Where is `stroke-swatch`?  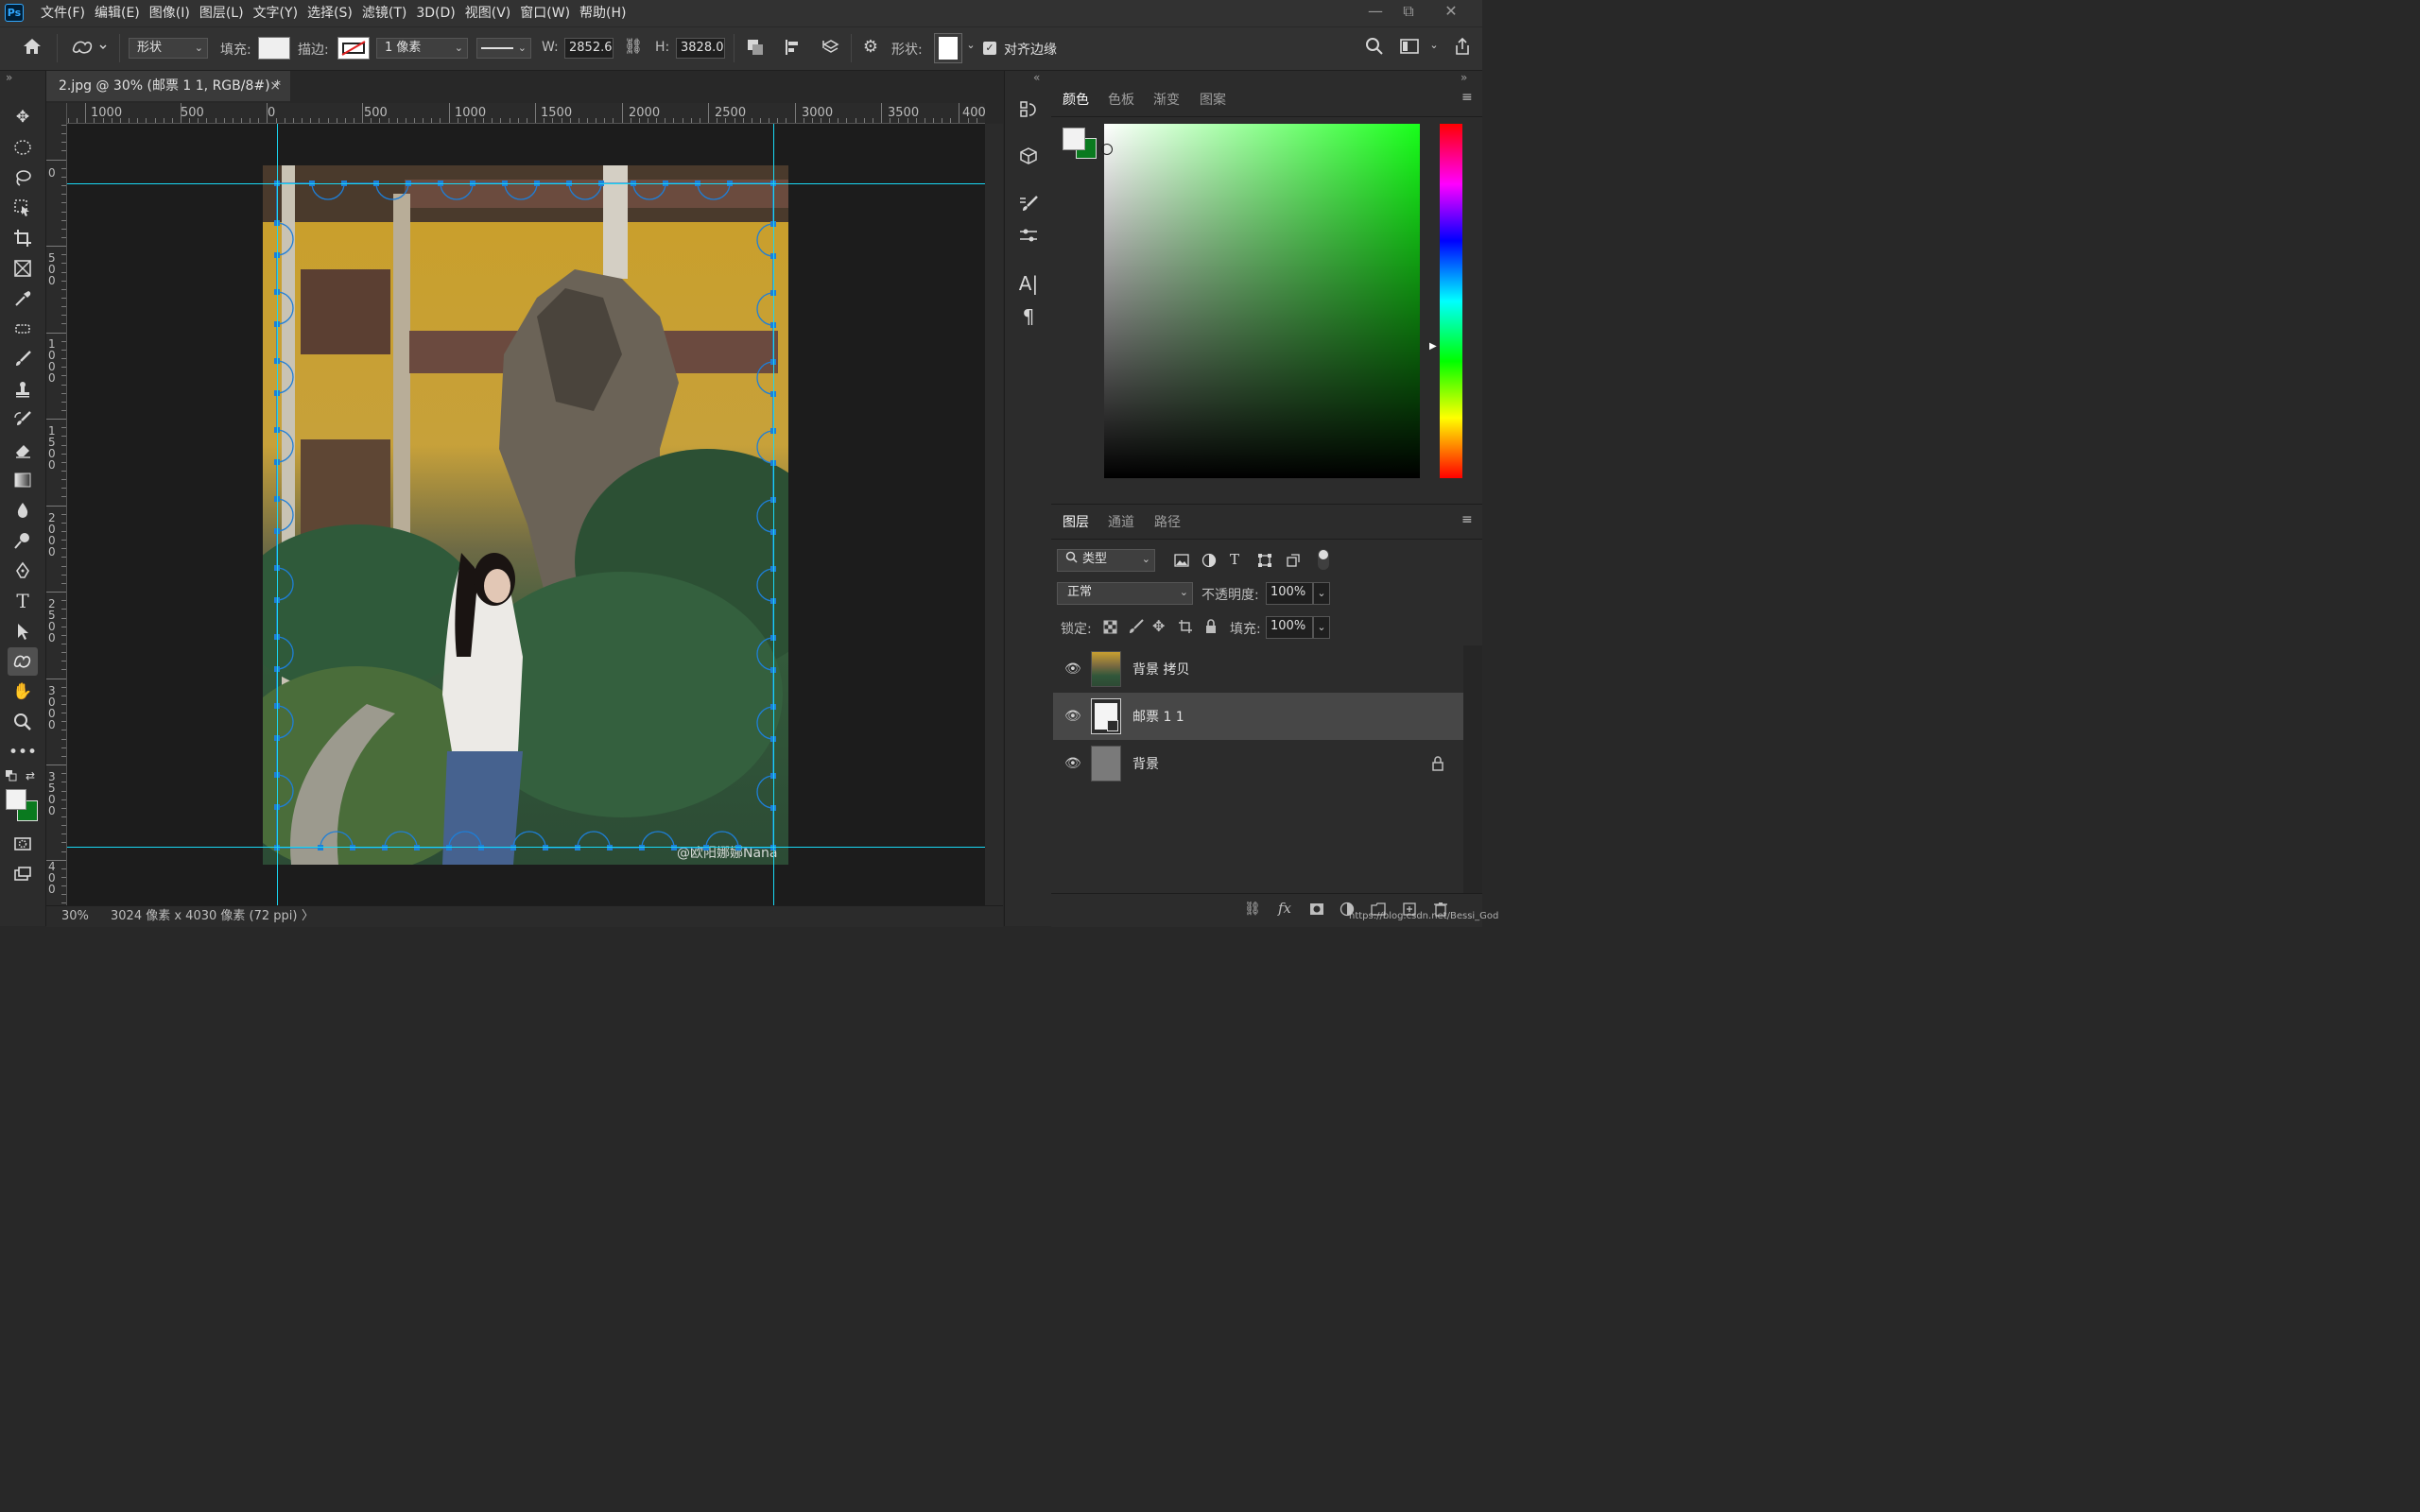 stroke-swatch is located at coordinates (353, 48).